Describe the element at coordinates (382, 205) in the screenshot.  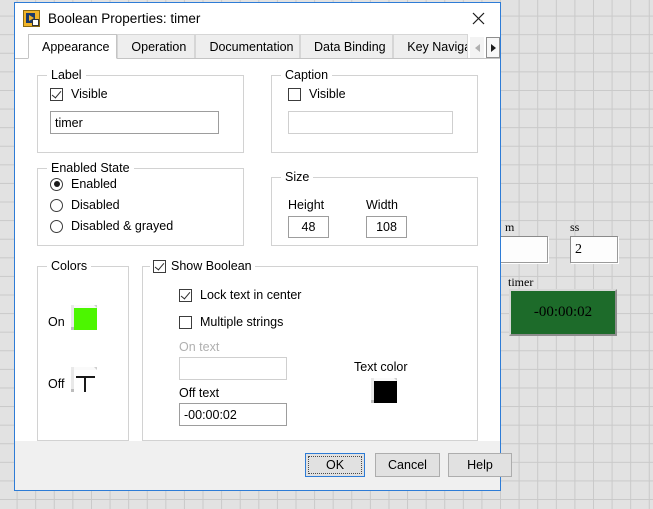
I see `size-width-label: Width` at that location.